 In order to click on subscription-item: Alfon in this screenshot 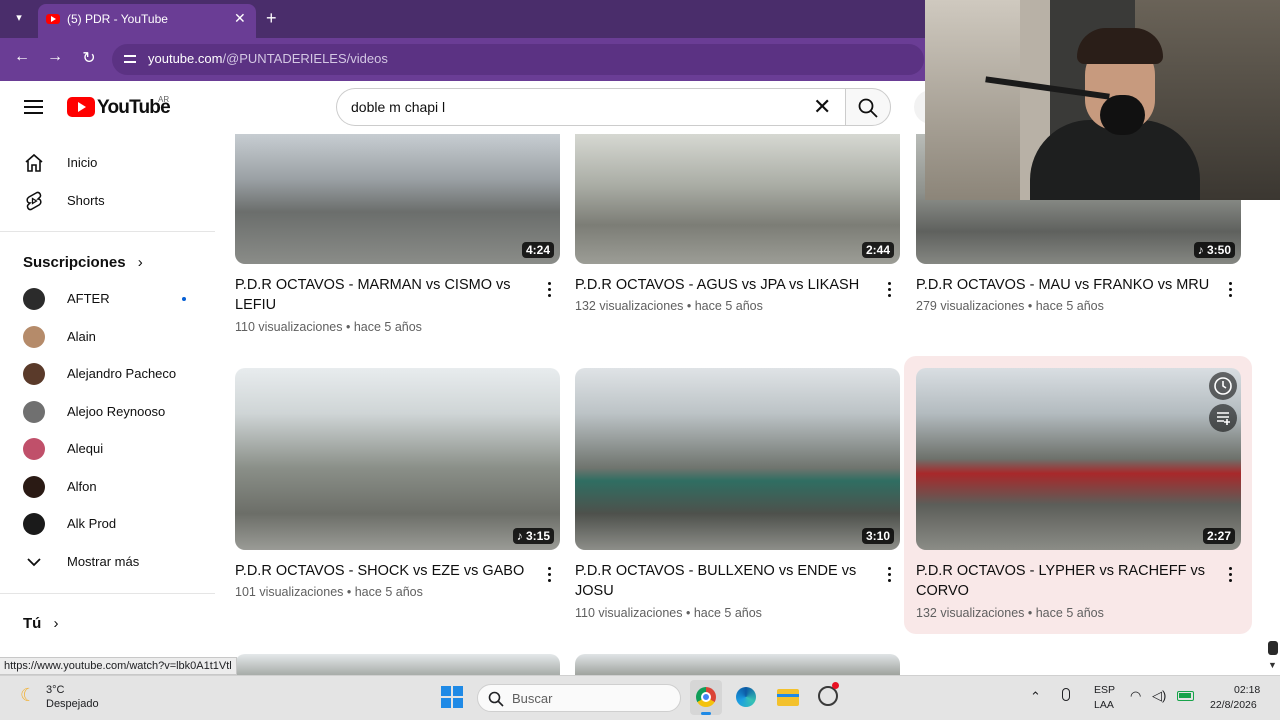, I will do `click(107, 487)`.